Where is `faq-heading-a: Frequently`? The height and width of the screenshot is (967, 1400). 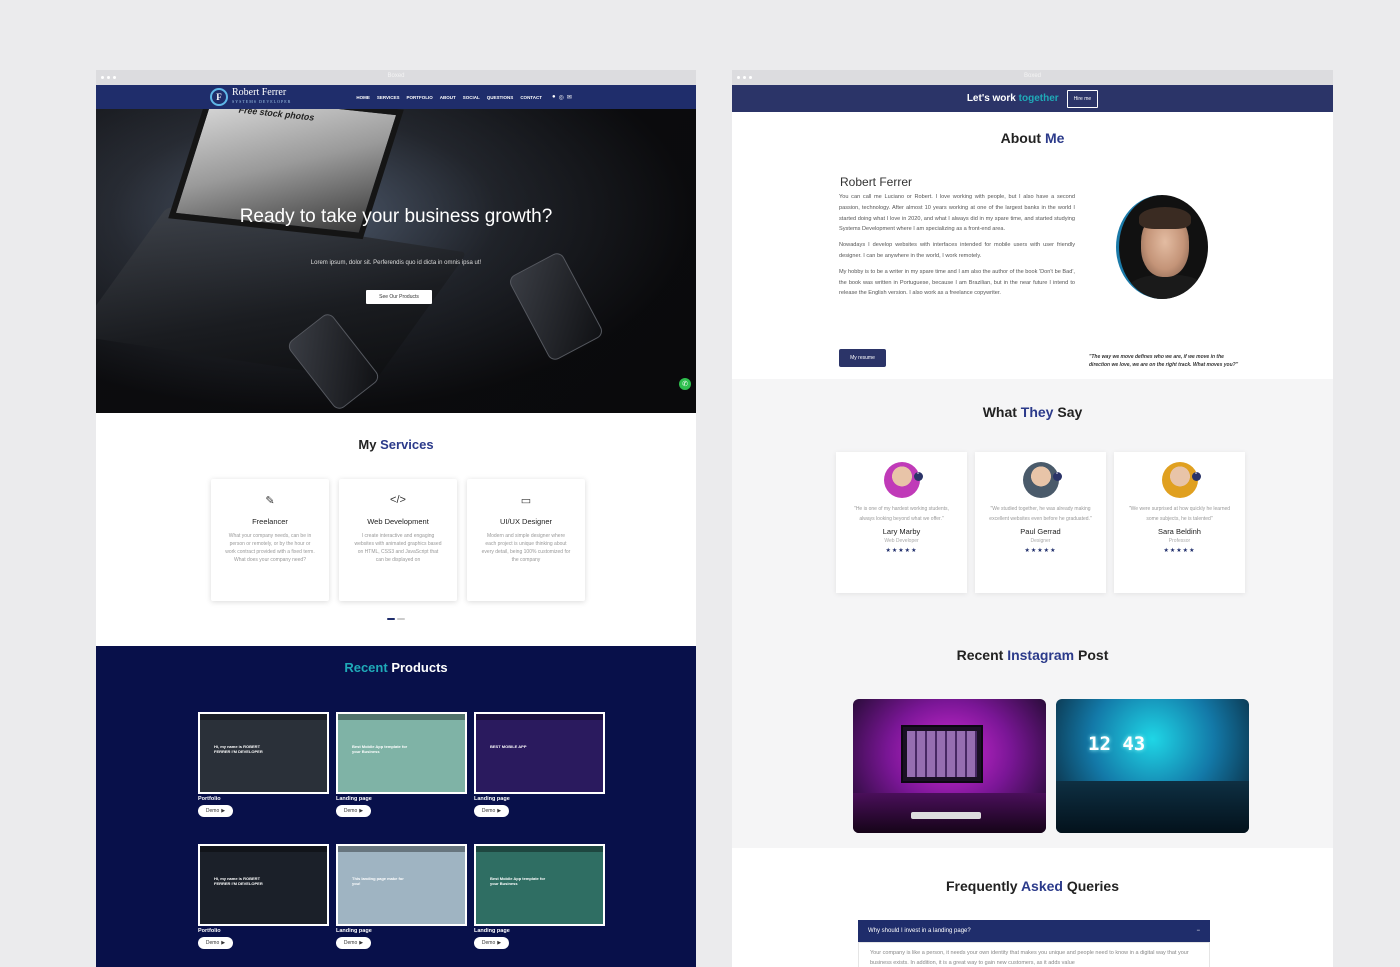
faq-heading-a: Frequently is located at coordinates (981, 886).